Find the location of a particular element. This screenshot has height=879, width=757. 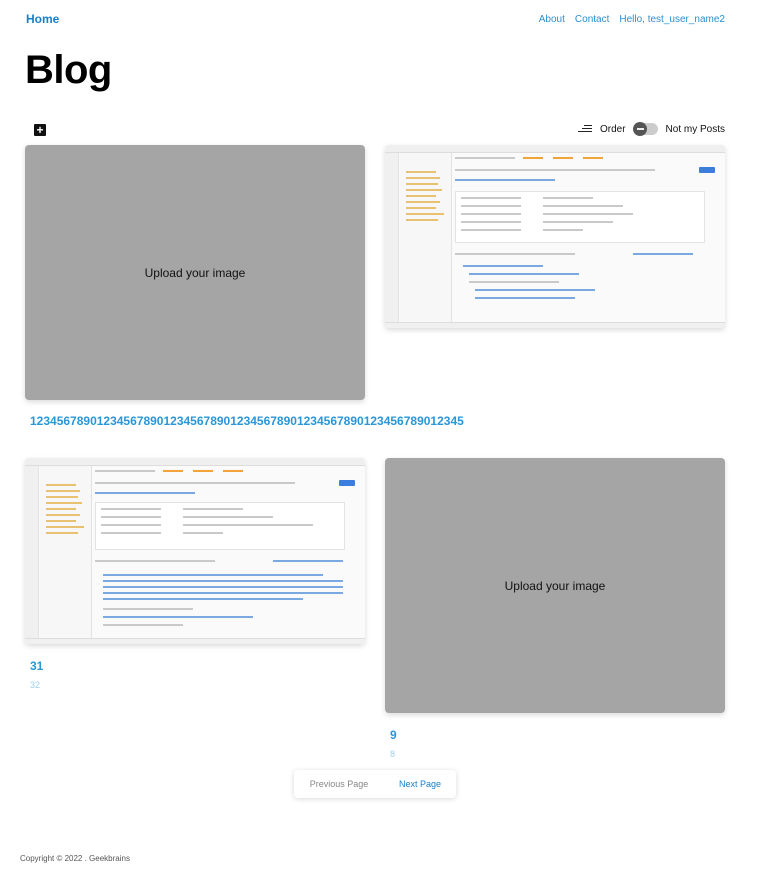

about-link: About is located at coordinates (552, 19).